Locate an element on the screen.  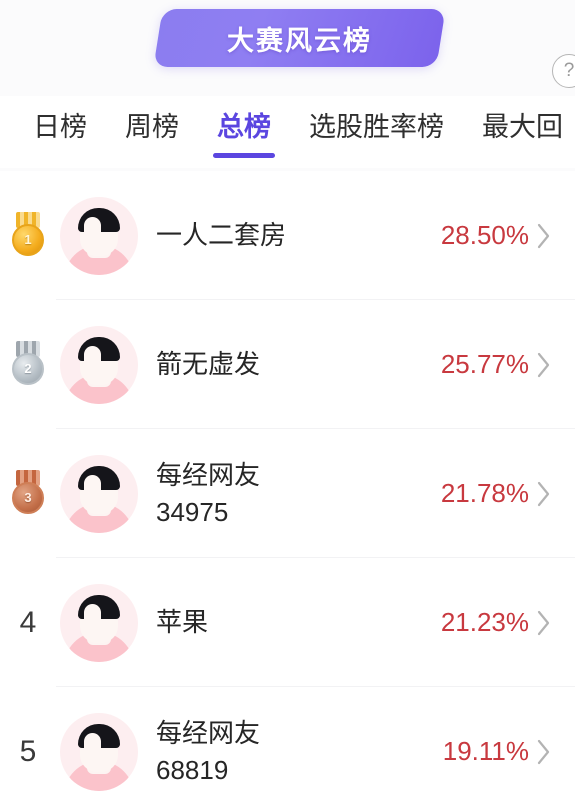
tab-0: 日榜 is located at coordinates (60, 127).